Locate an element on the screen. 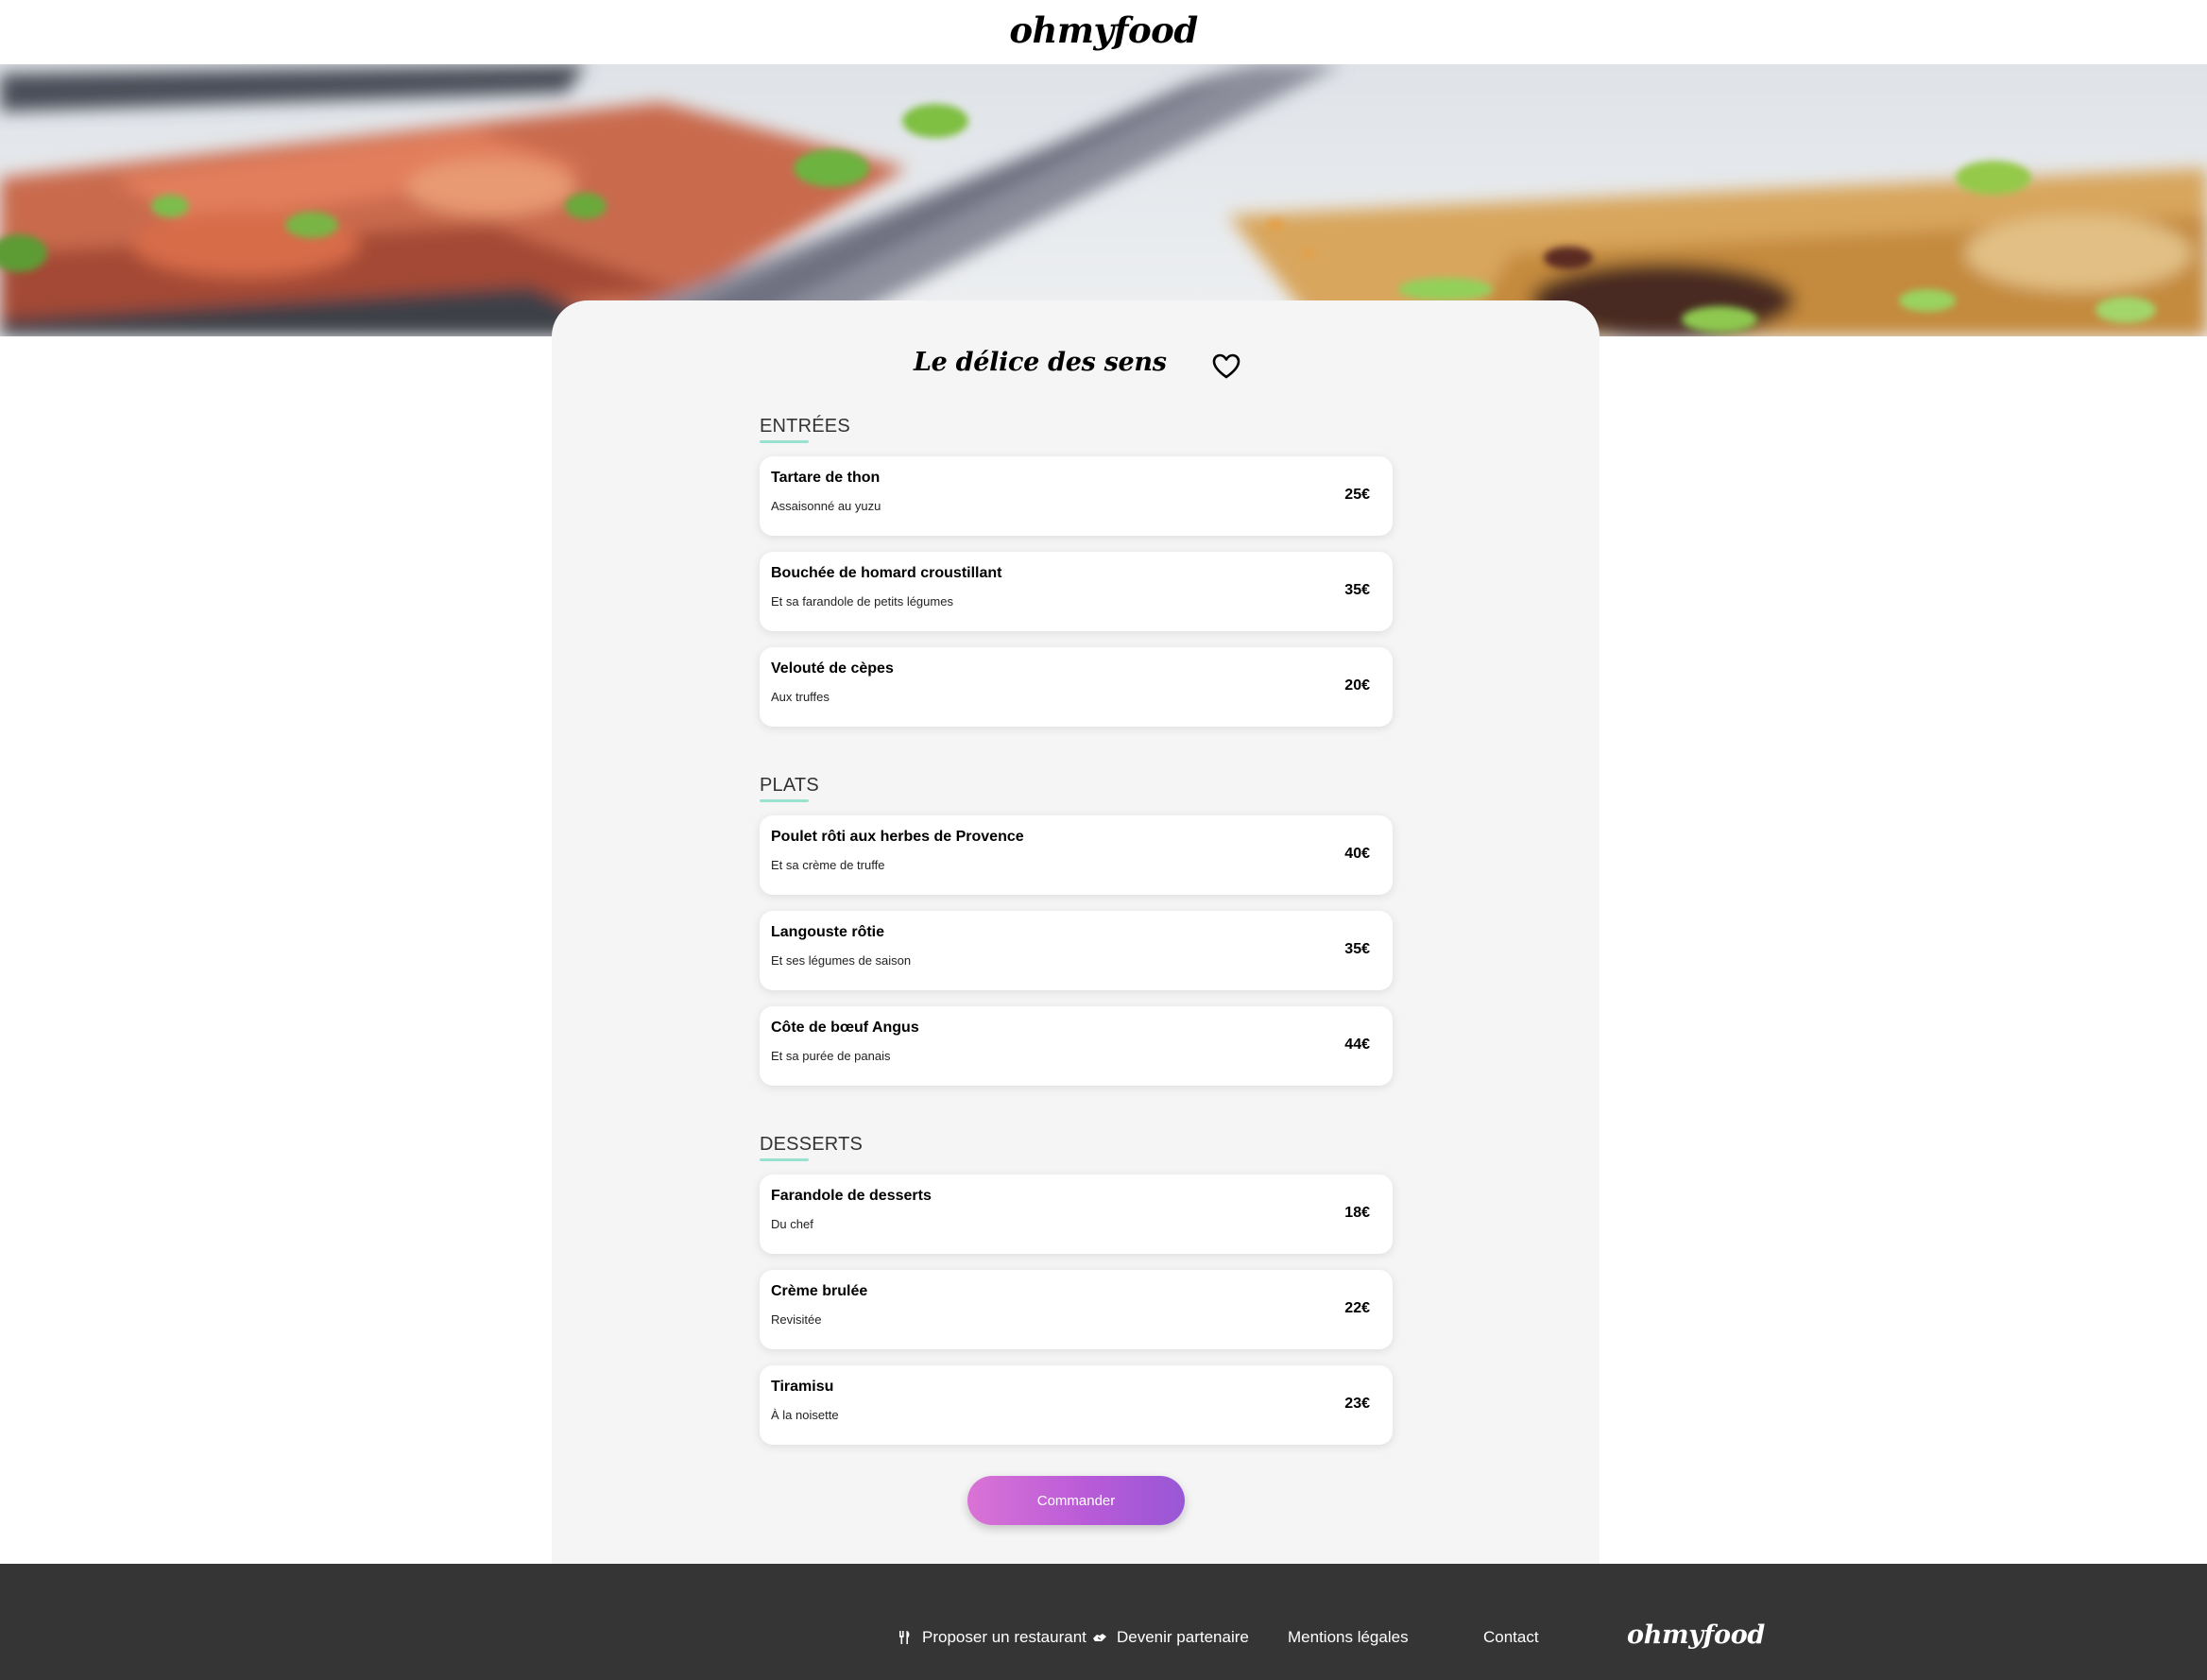 The width and height of the screenshot is (2207, 1680). dish-price: 20€ is located at coordinates (1357, 685).